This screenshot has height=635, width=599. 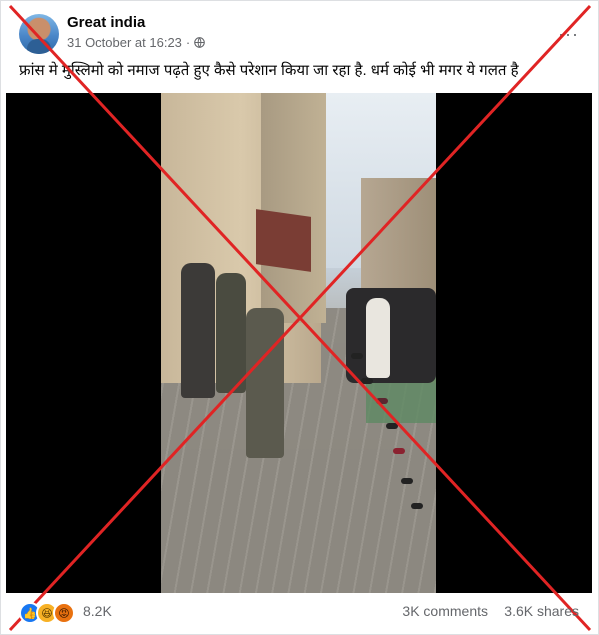 I want to click on post-header: Great india 31 October at 16:23 · ···, so click(x=299, y=34).